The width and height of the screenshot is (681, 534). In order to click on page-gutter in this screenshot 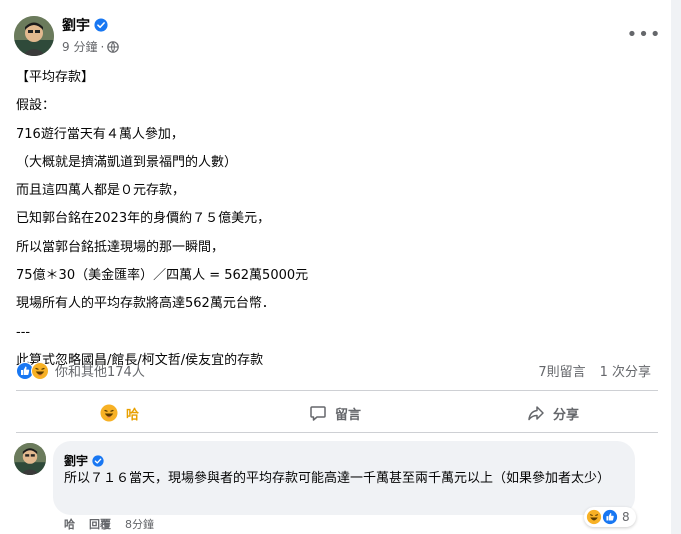, I will do `click(676, 267)`.